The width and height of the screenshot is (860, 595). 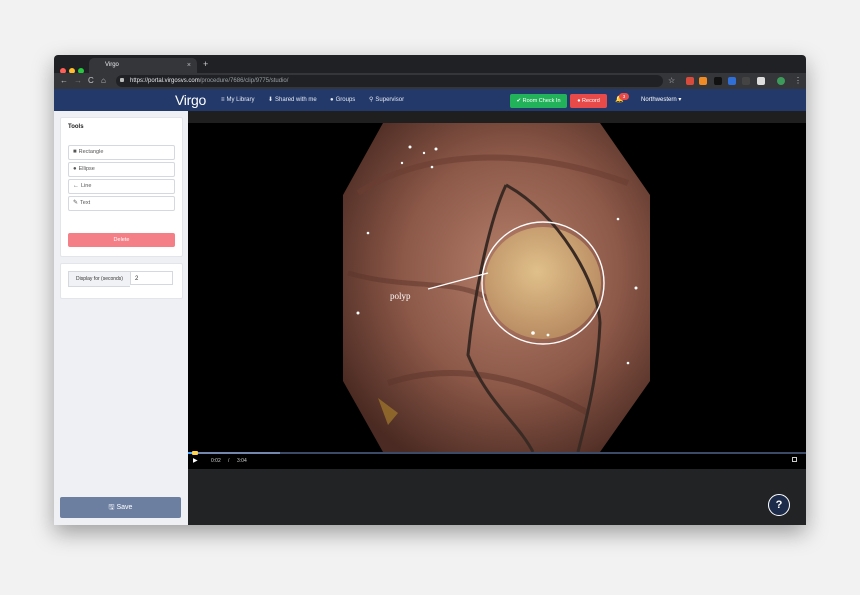 What do you see at coordinates (497, 497) in the screenshot?
I see `video-bottom-area: ?` at bounding box center [497, 497].